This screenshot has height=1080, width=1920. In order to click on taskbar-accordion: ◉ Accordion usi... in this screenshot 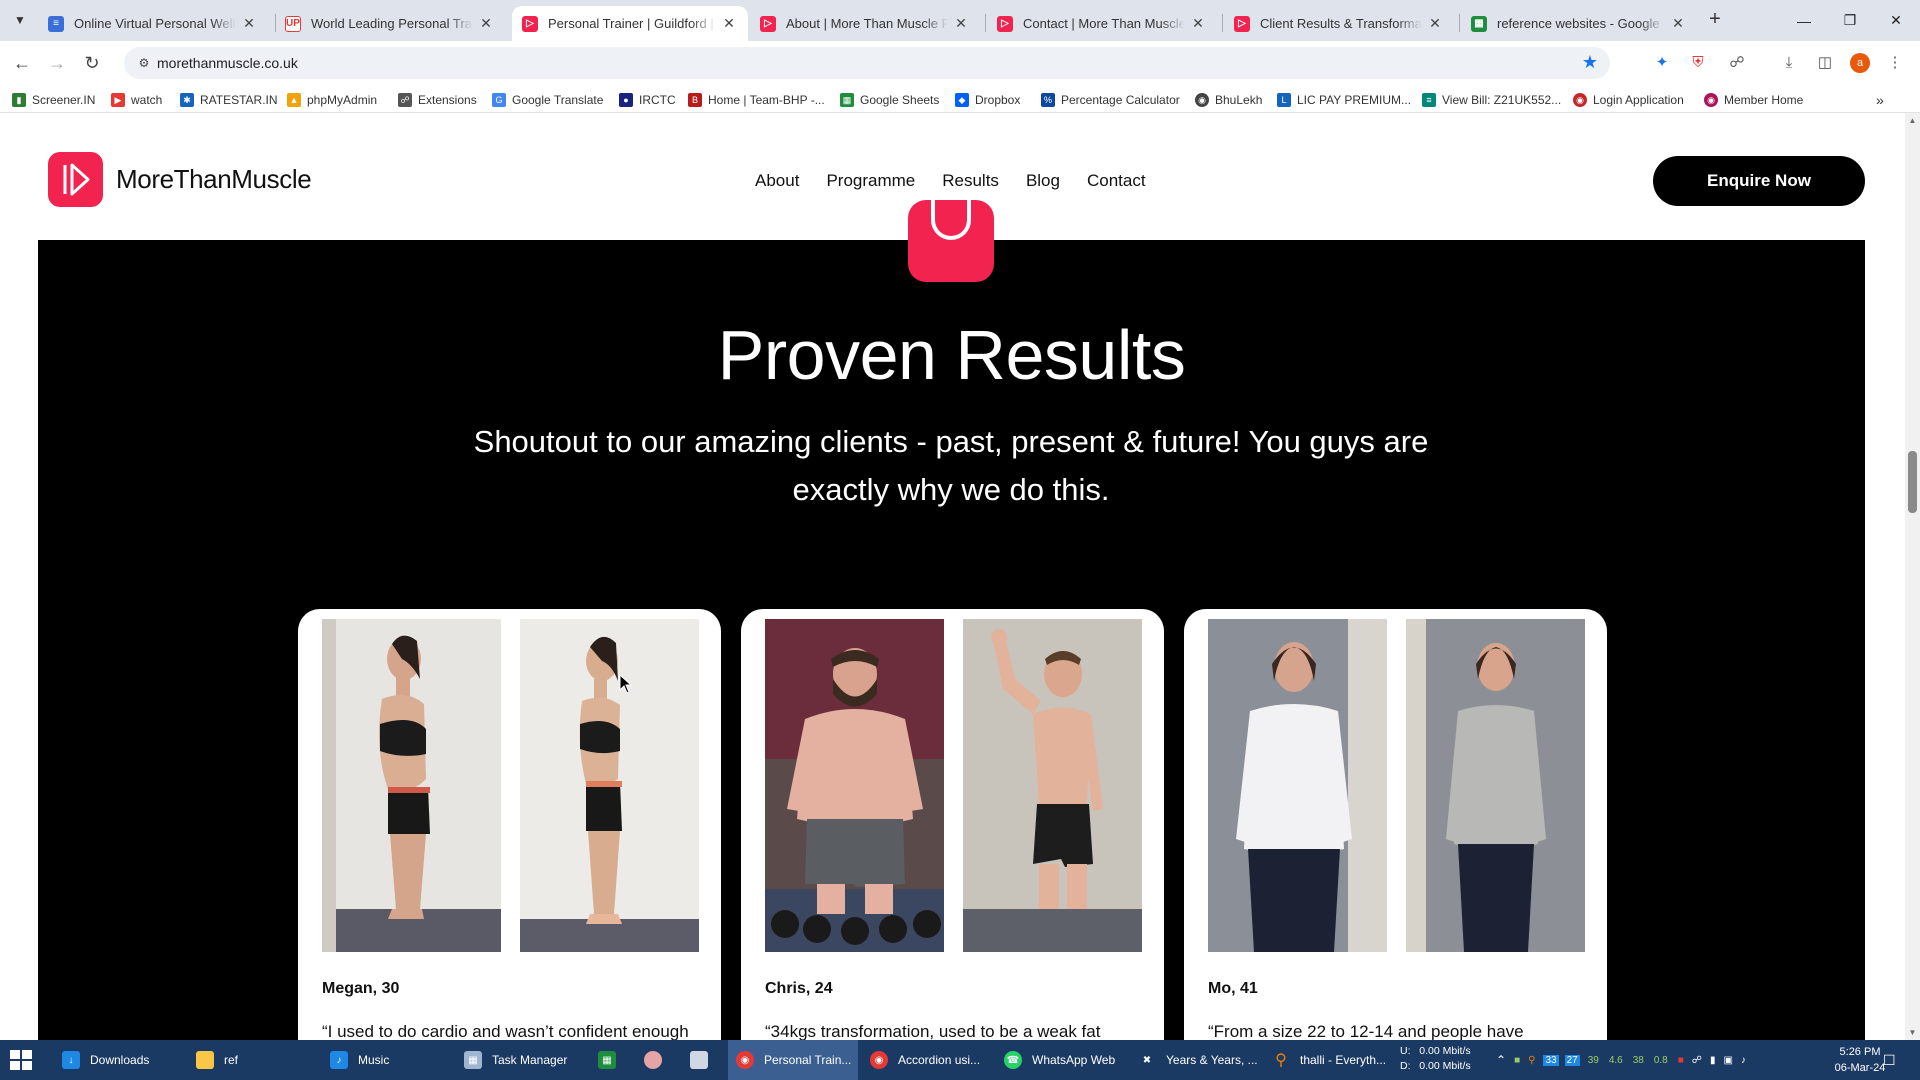, I will do `click(927, 1060)`.